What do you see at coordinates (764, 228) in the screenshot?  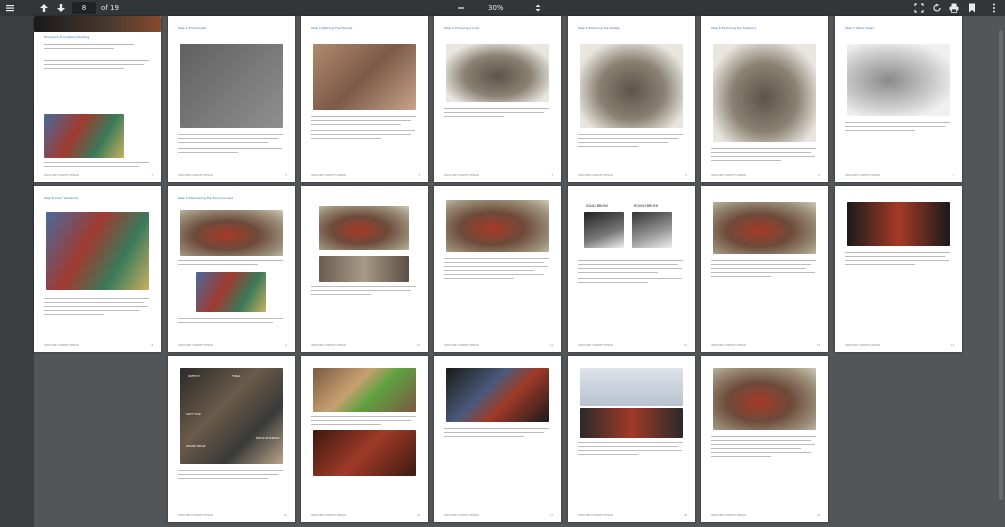 I see `render-step-image` at bounding box center [764, 228].